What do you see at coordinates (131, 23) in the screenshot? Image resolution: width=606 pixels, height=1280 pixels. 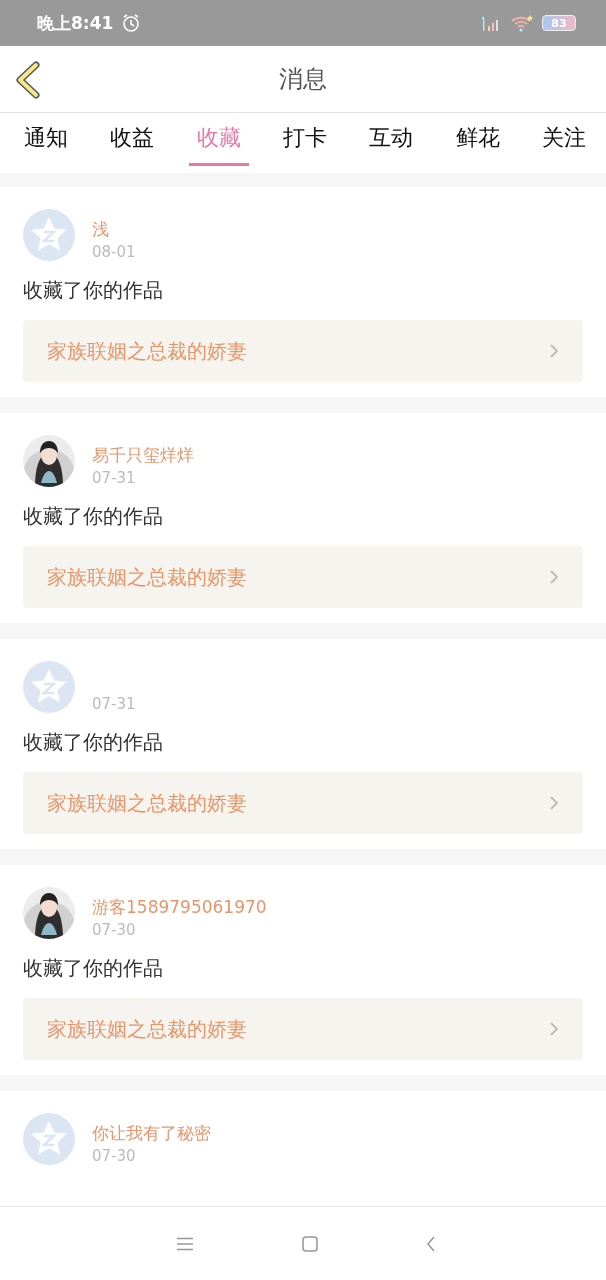 I see `alarm-clock-icon` at bounding box center [131, 23].